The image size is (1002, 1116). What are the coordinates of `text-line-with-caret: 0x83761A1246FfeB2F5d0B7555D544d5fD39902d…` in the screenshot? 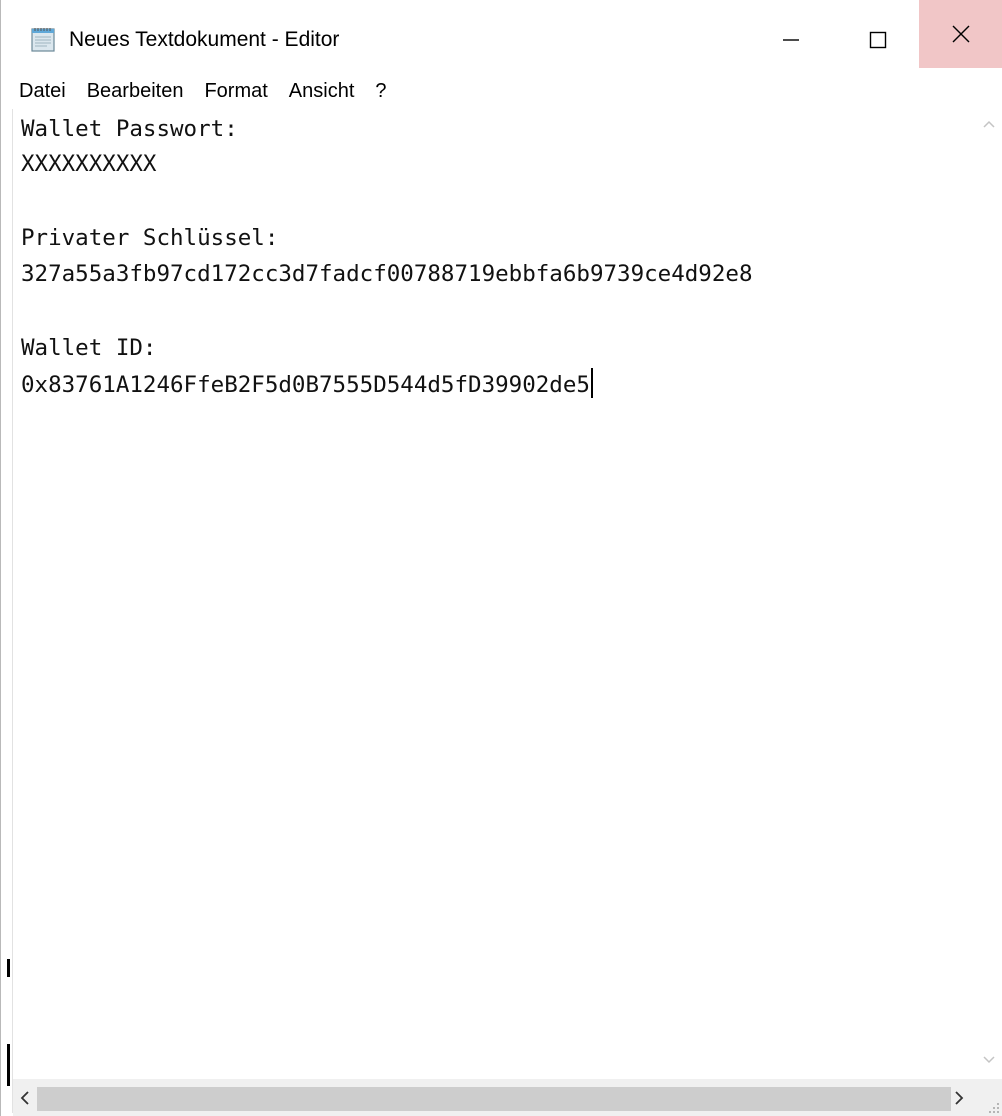 It's located at (307, 385).